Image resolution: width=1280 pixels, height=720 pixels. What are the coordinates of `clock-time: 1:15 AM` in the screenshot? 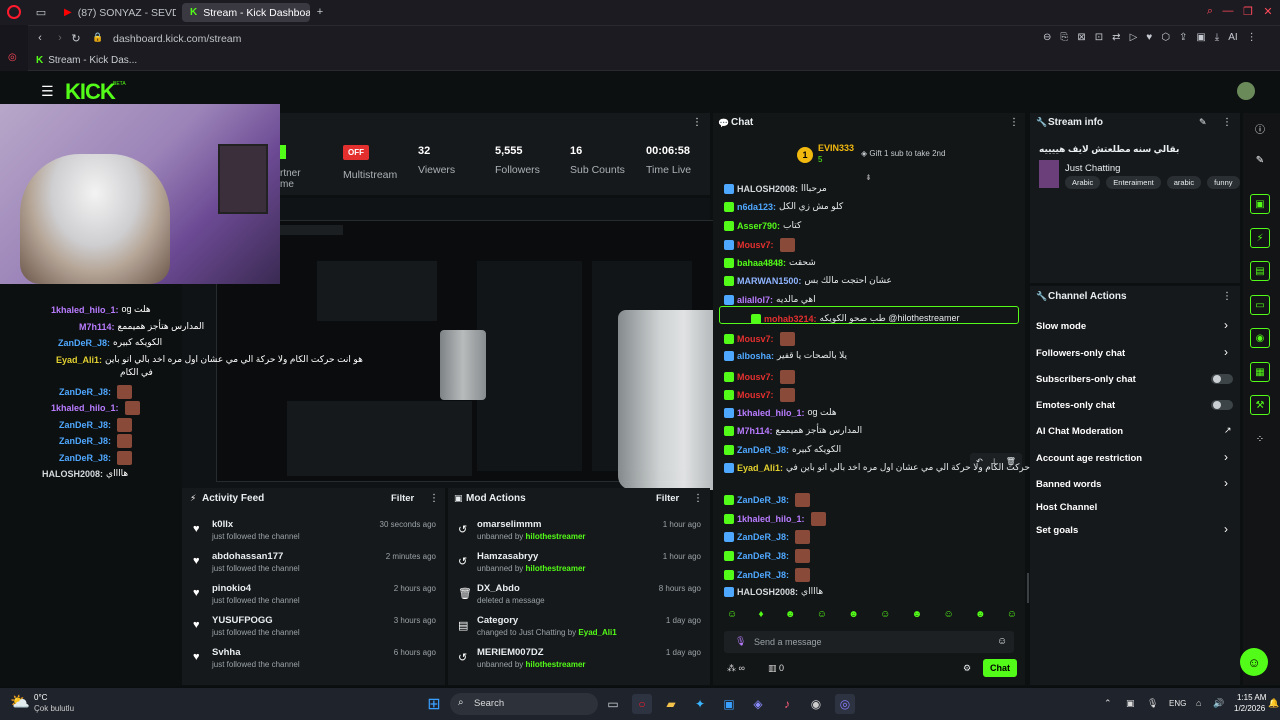 It's located at (1251, 697).